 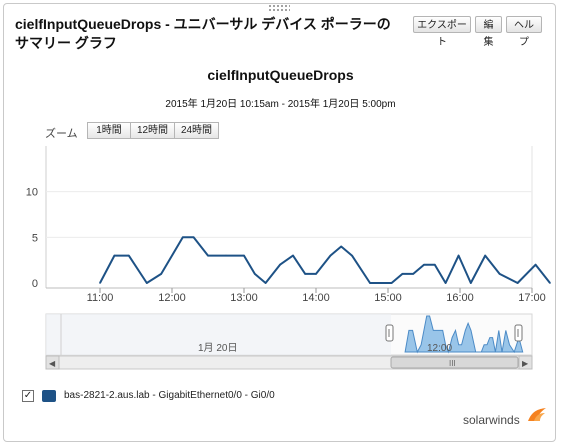 What do you see at coordinates (49, 396) in the screenshot?
I see `legend-swatch` at bounding box center [49, 396].